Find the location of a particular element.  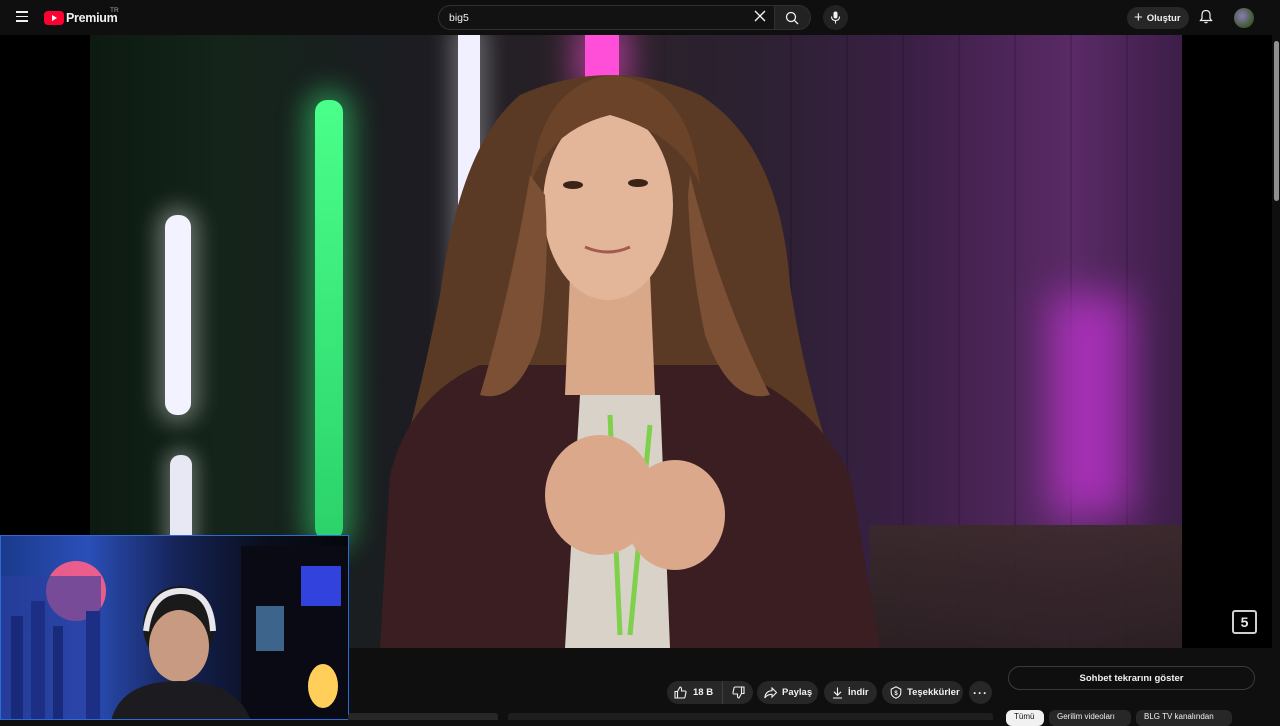

top-bar: Premium TR + Oluştur is located at coordinates (640, 17).